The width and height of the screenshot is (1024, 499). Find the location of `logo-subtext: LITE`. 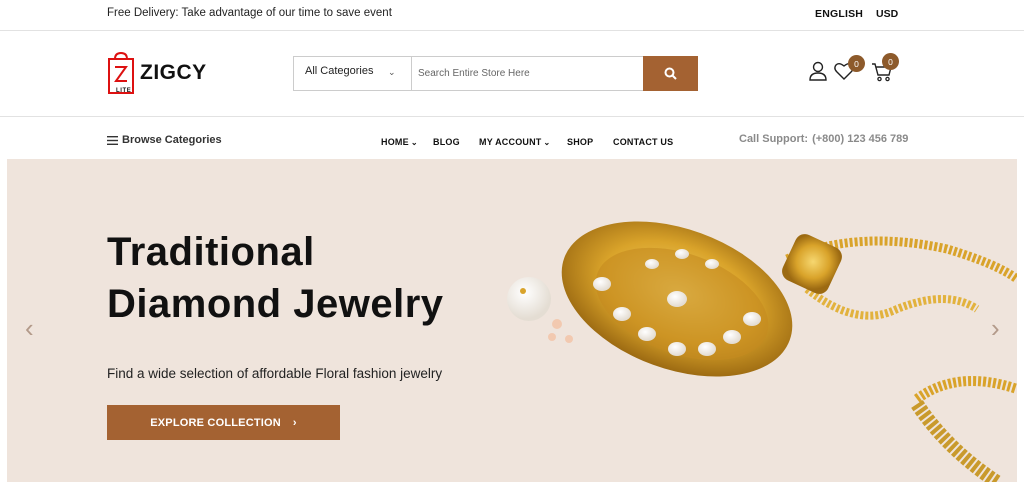

logo-subtext: LITE is located at coordinates (124, 91).